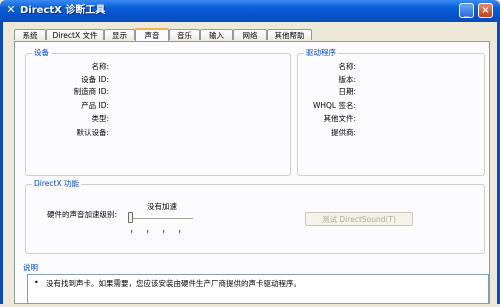 This screenshot has width=500, height=307. What do you see at coordinates (184, 34) in the screenshot?
I see `tab-music: 音乐` at bounding box center [184, 34].